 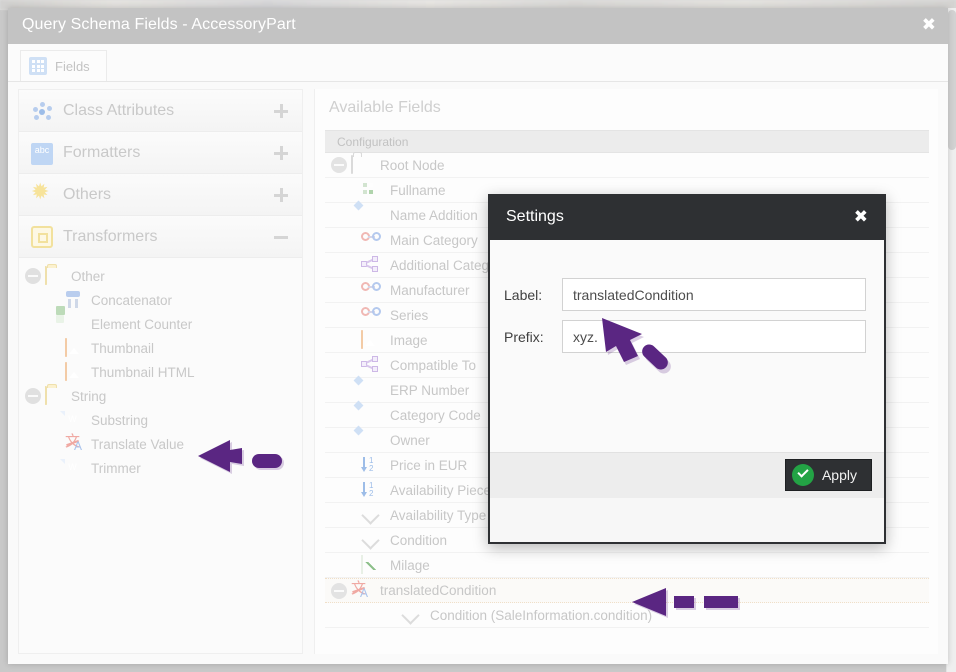 What do you see at coordinates (687, 475) in the screenshot?
I see `settings-dialog-footer: Apply` at bounding box center [687, 475].